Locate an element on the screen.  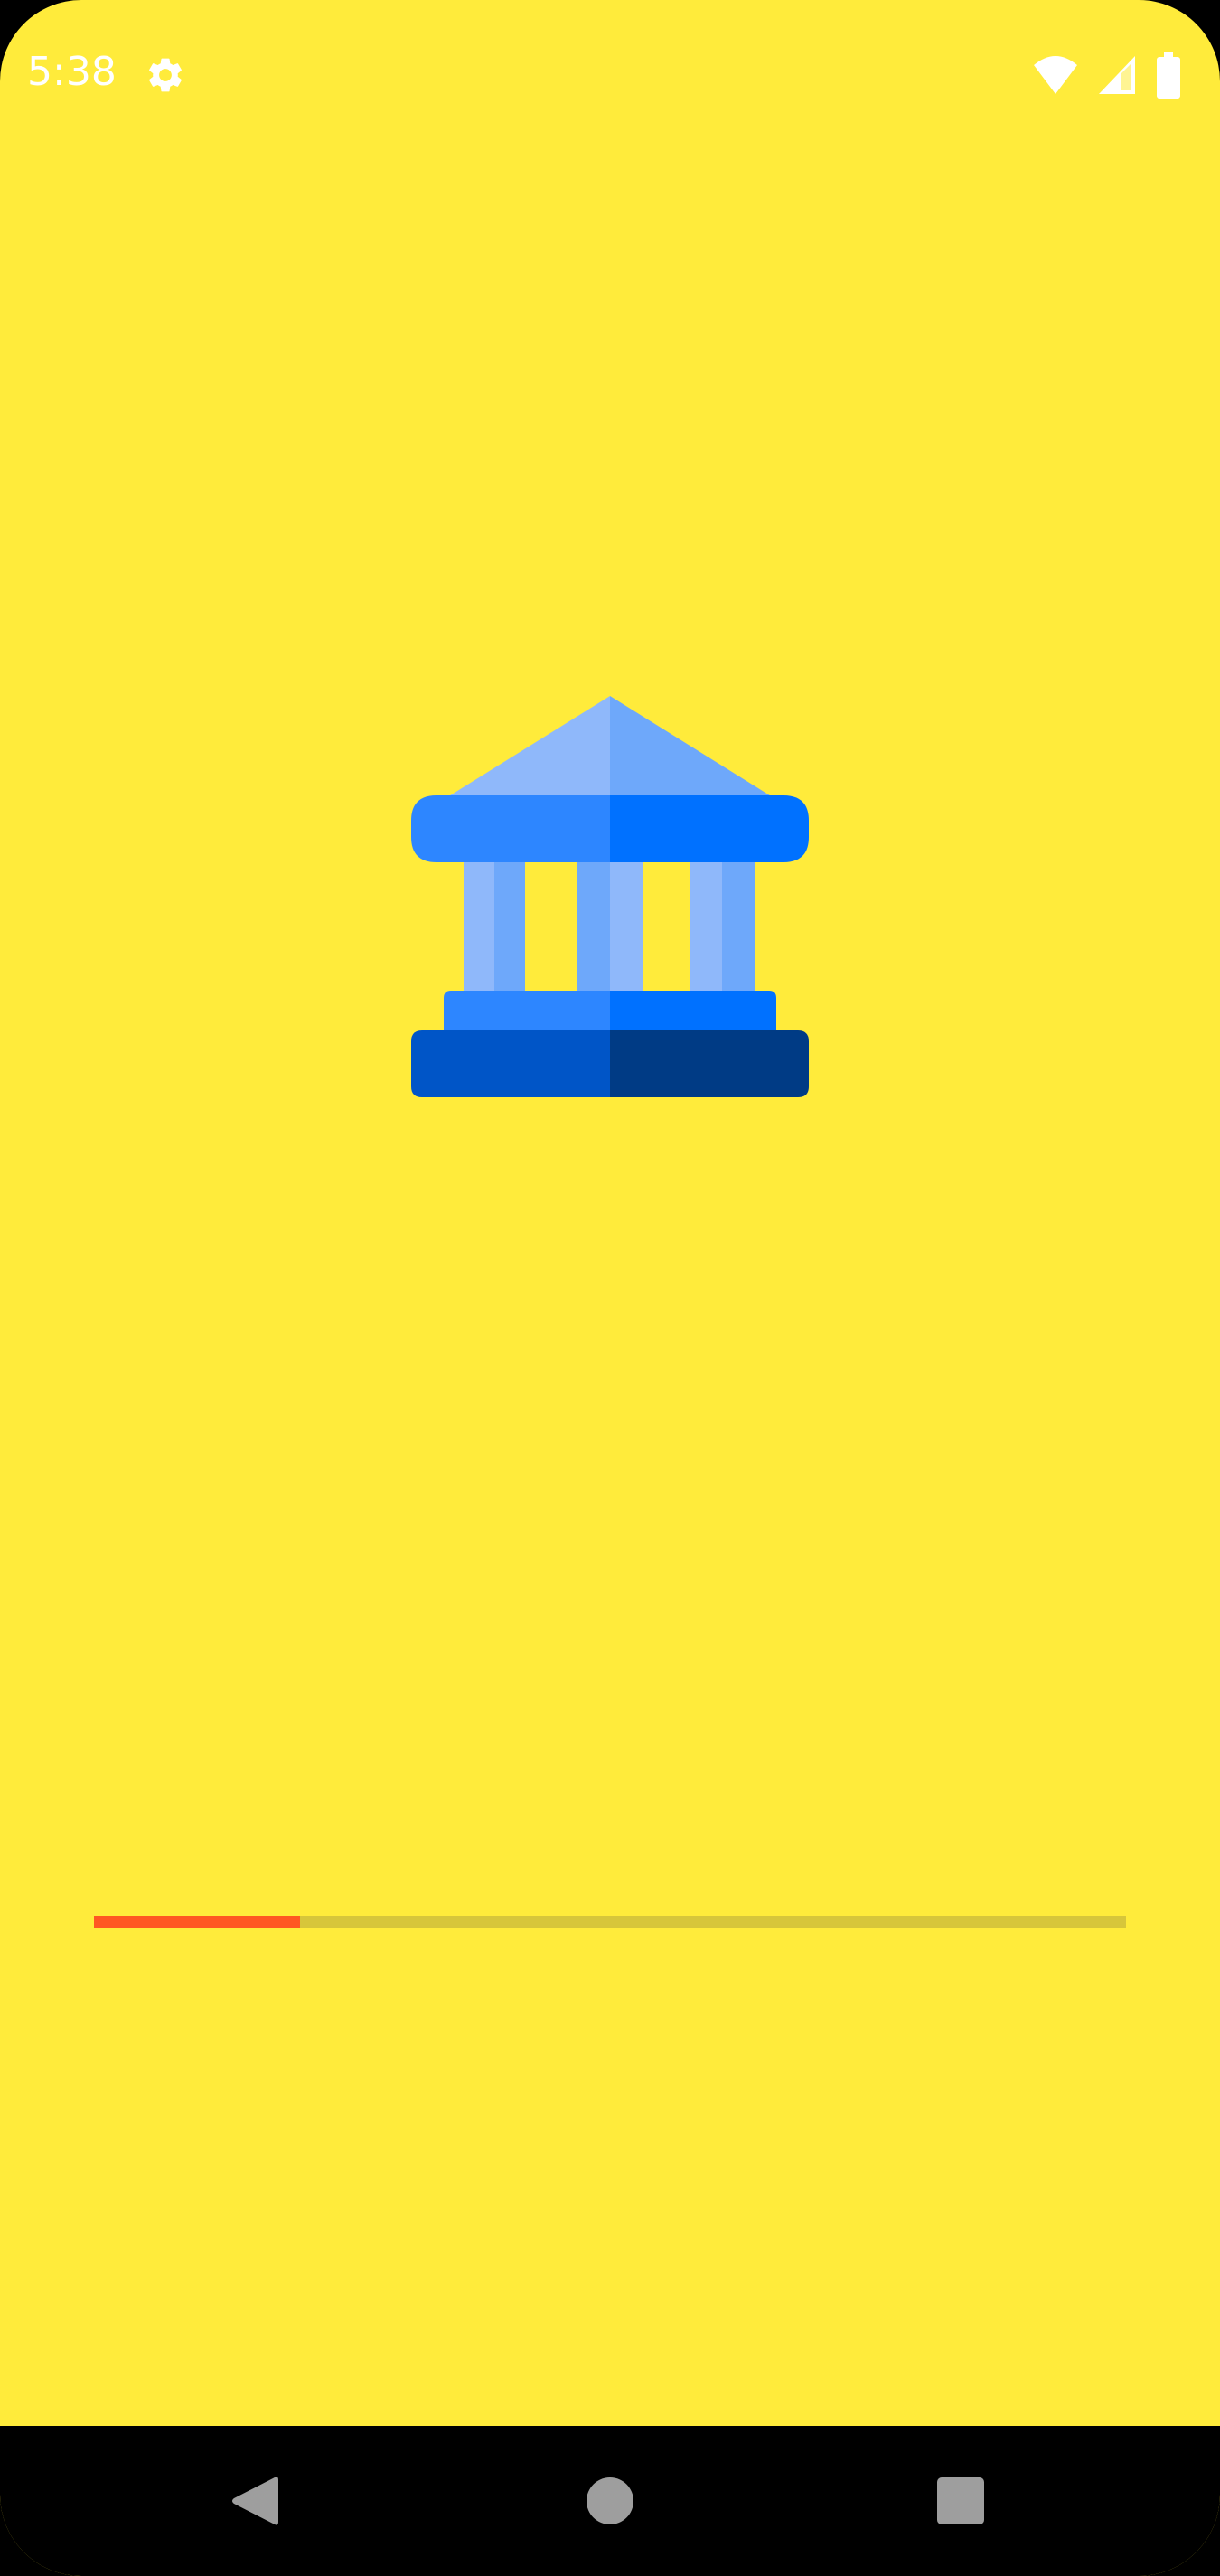
status-bar: 5:38 is located at coordinates (610, 77).